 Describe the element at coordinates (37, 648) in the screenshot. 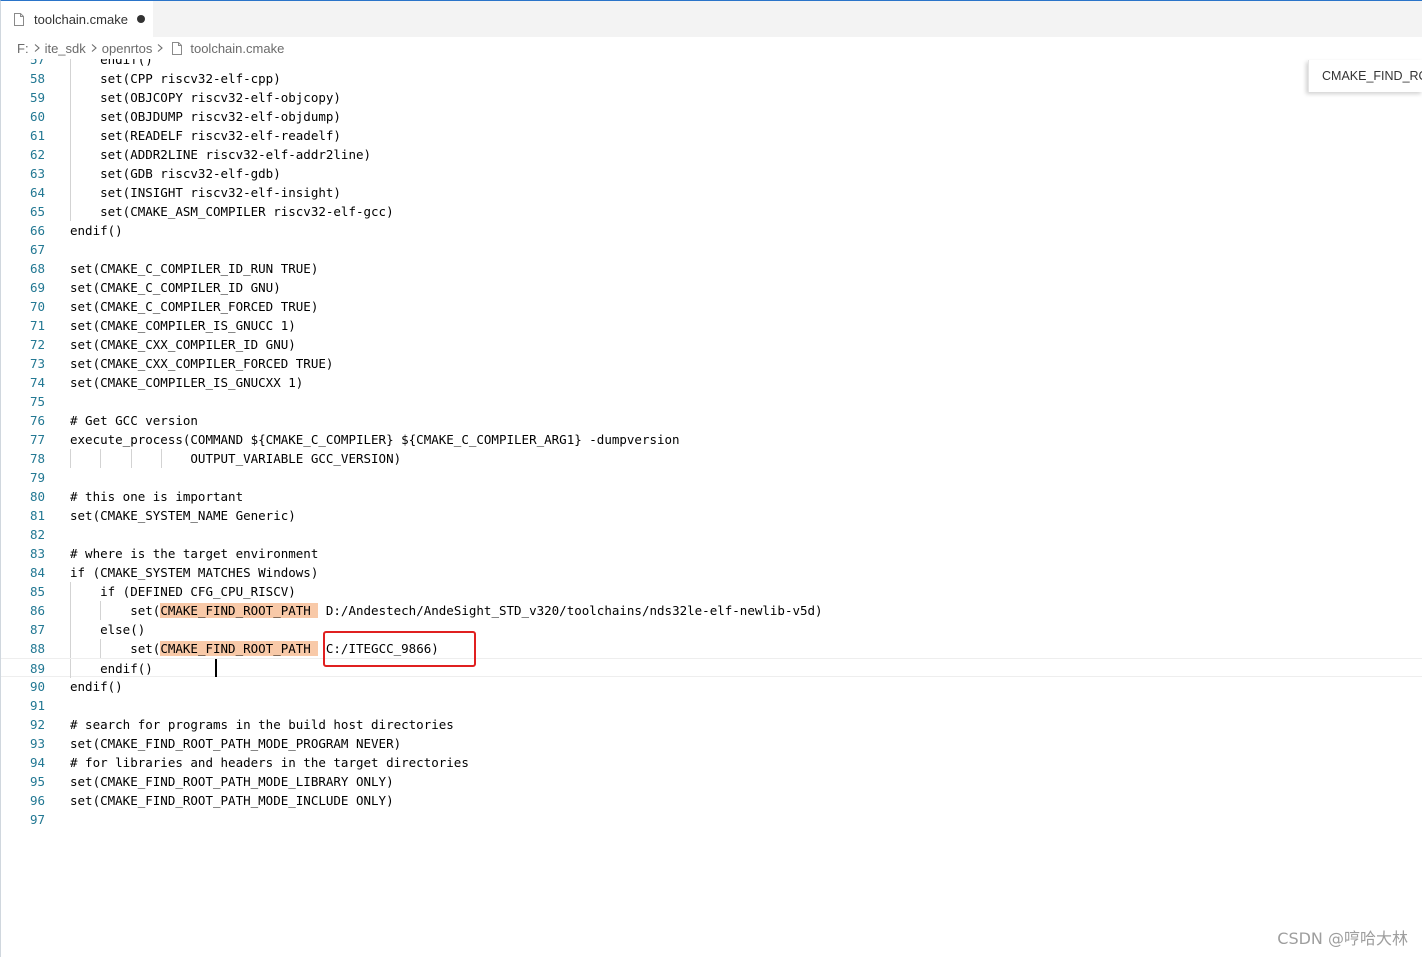

I see `line-number: 88` at that location.